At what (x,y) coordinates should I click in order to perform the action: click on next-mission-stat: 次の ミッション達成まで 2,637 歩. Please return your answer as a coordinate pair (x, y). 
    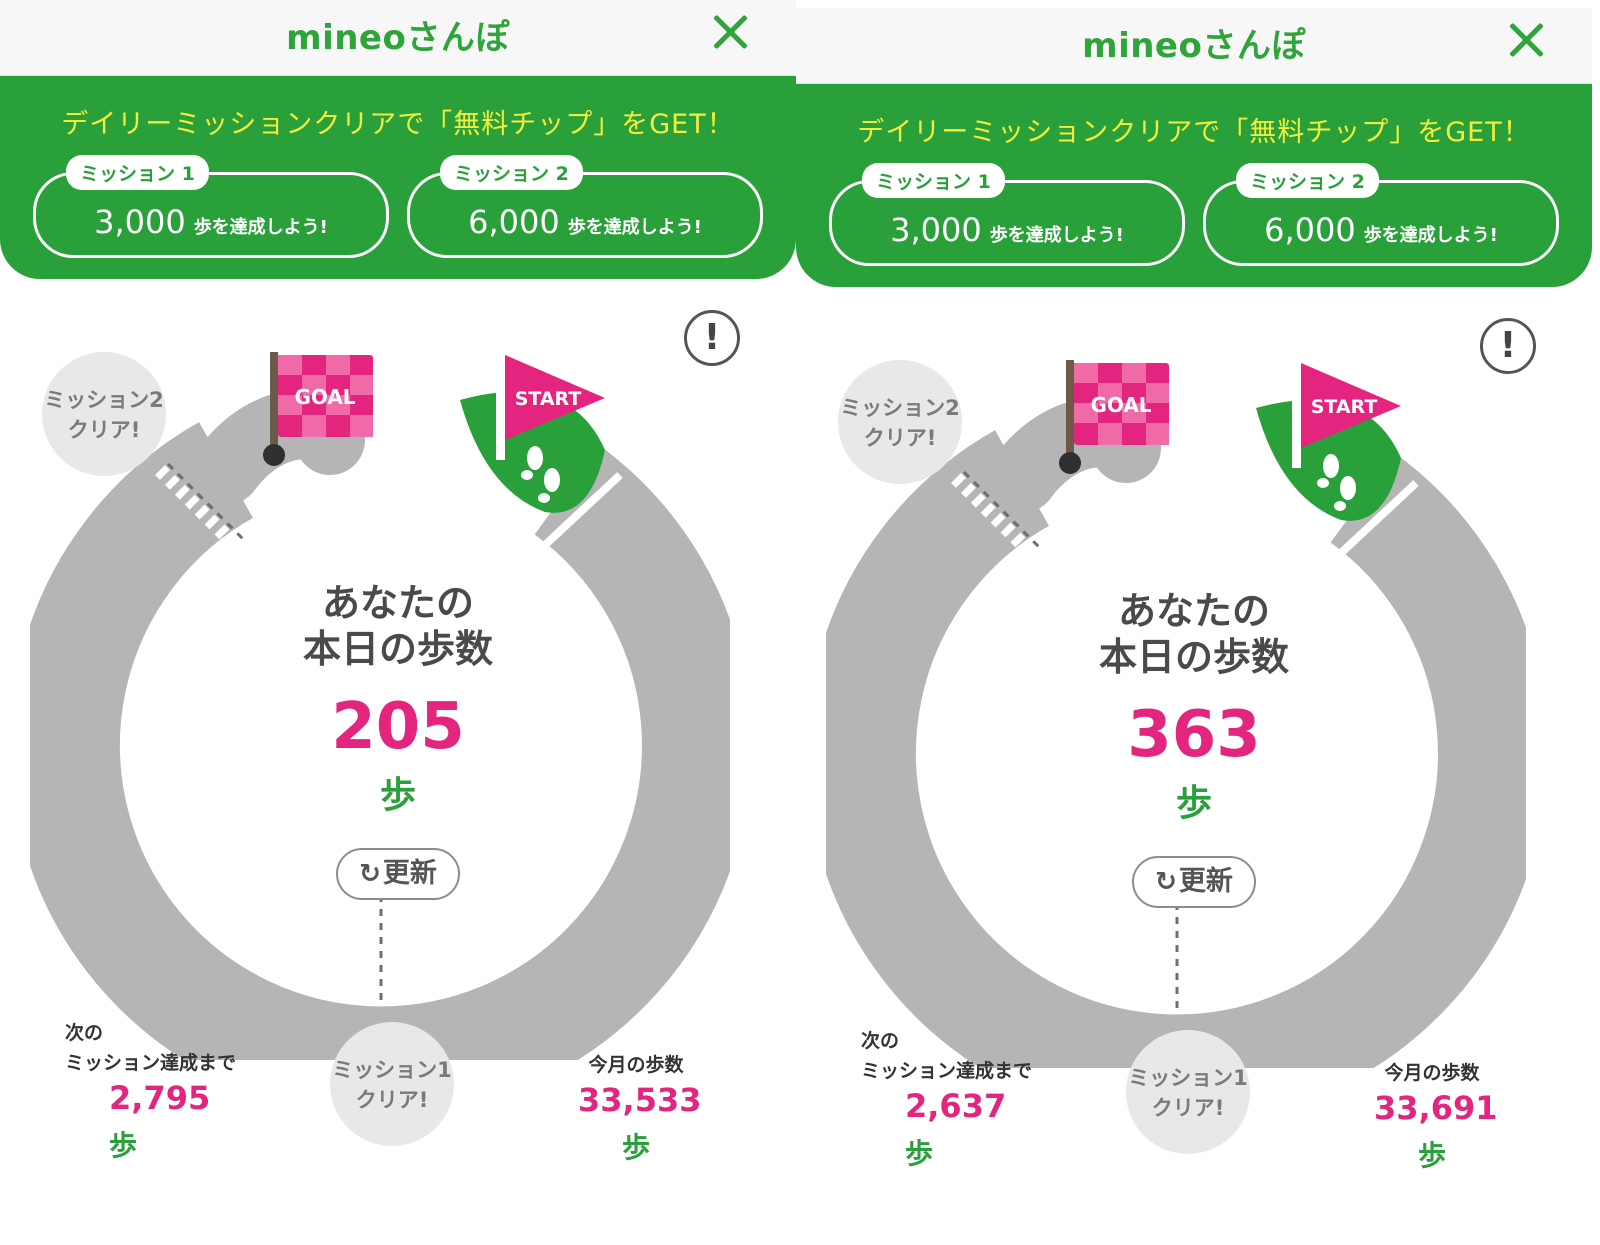
    Looking at the image, I should click on (946, 1099).